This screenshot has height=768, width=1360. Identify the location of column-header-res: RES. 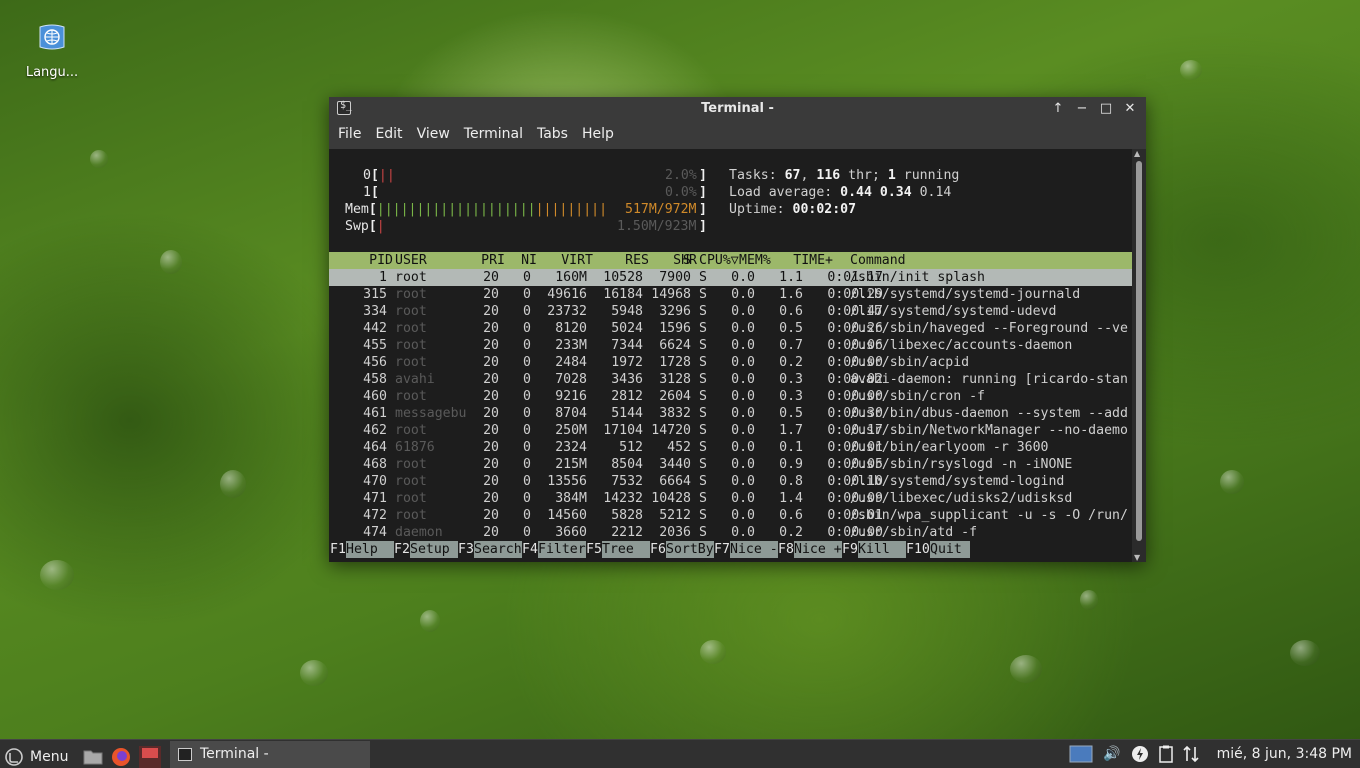
(622, 260).